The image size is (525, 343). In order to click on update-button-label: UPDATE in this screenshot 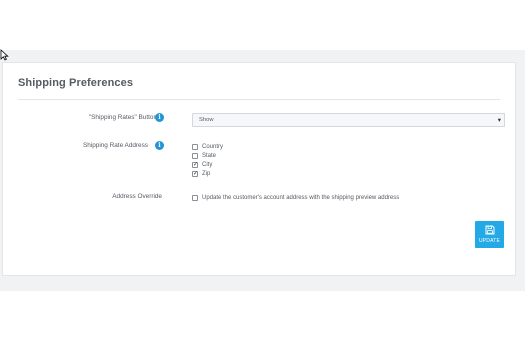, I will do `click(489, 241)`.